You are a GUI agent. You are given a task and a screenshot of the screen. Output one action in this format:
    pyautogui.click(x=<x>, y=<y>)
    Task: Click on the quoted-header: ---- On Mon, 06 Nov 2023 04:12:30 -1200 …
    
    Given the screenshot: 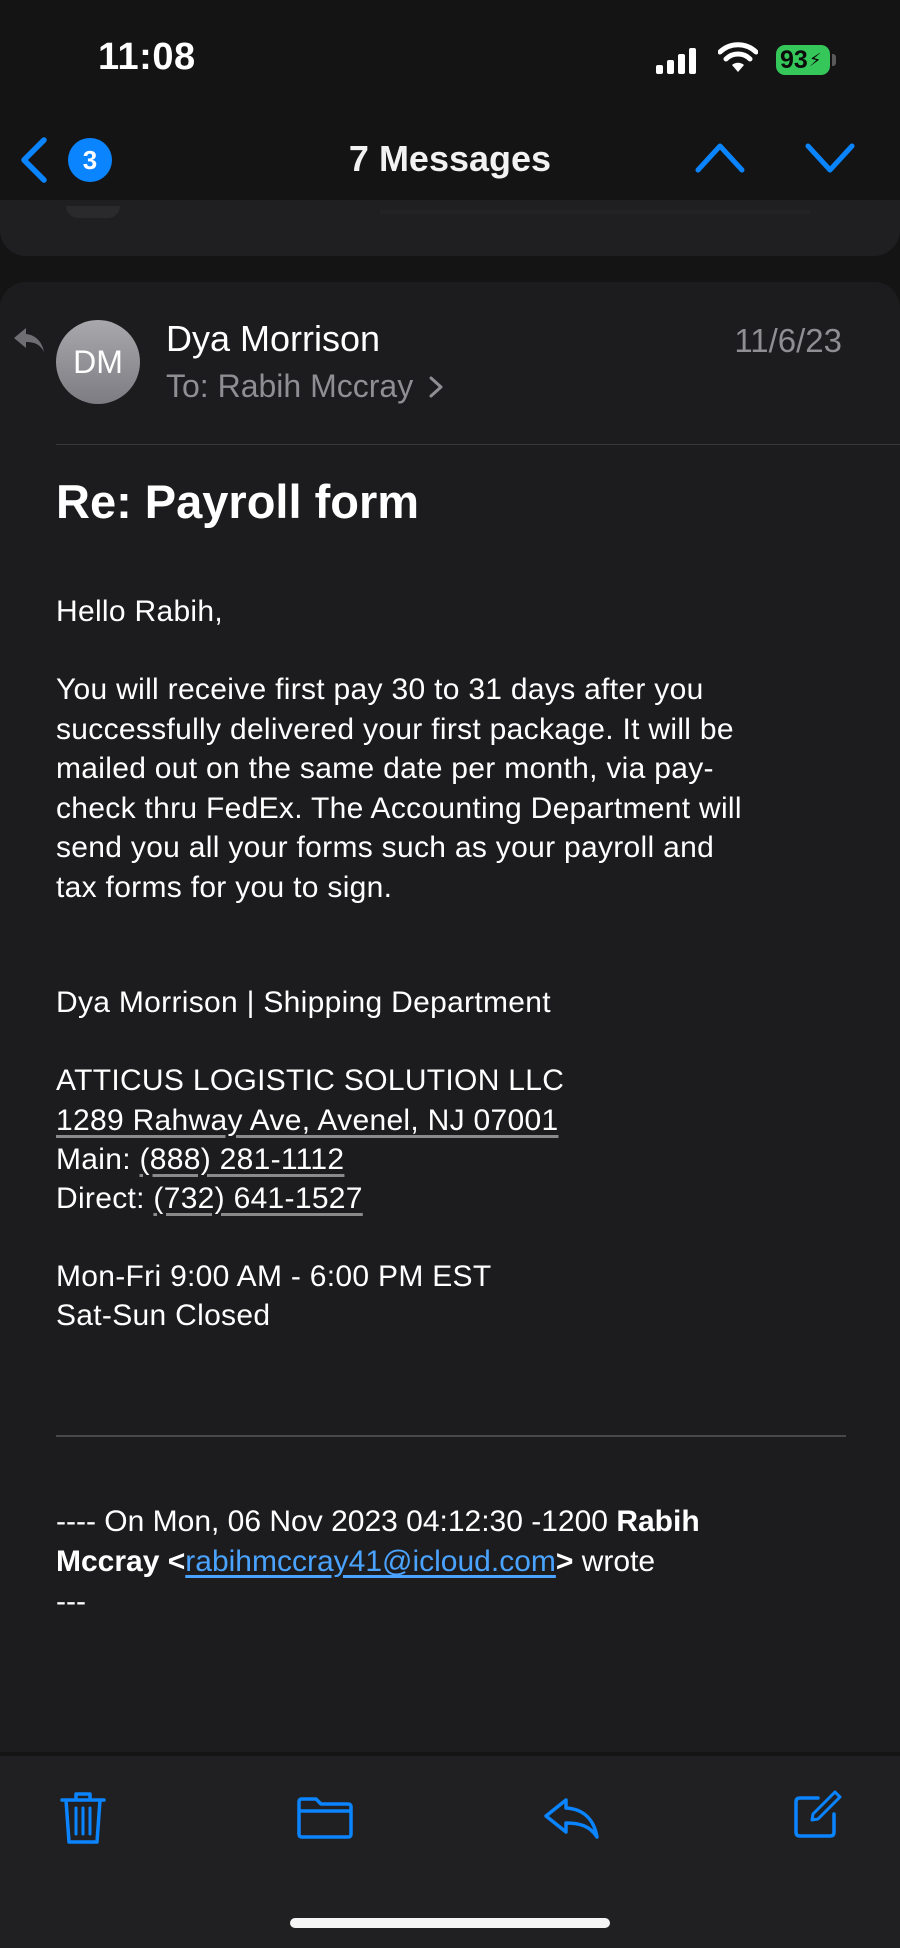 What is the action you would take?
    pyautogui.click(x=456, y=1562)
    